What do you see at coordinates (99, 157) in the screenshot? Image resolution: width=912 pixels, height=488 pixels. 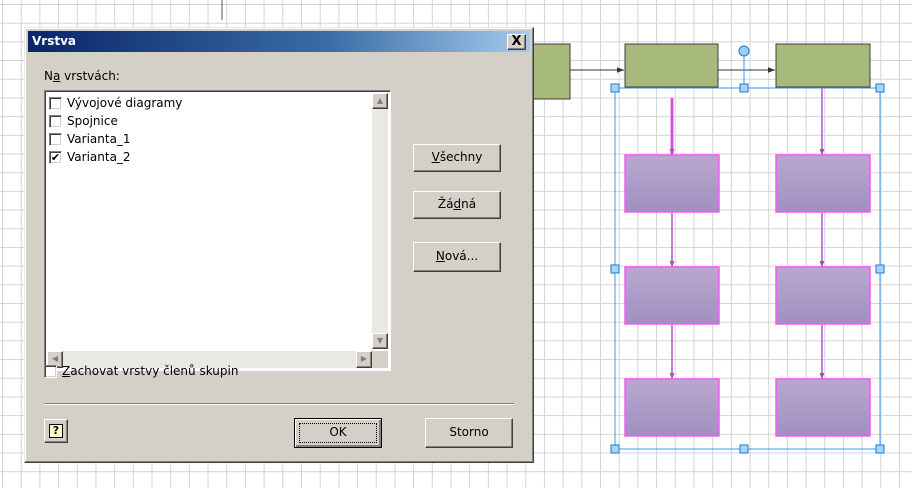 I see `layer-label: Varianta_2` at bounding box center [99, 157].